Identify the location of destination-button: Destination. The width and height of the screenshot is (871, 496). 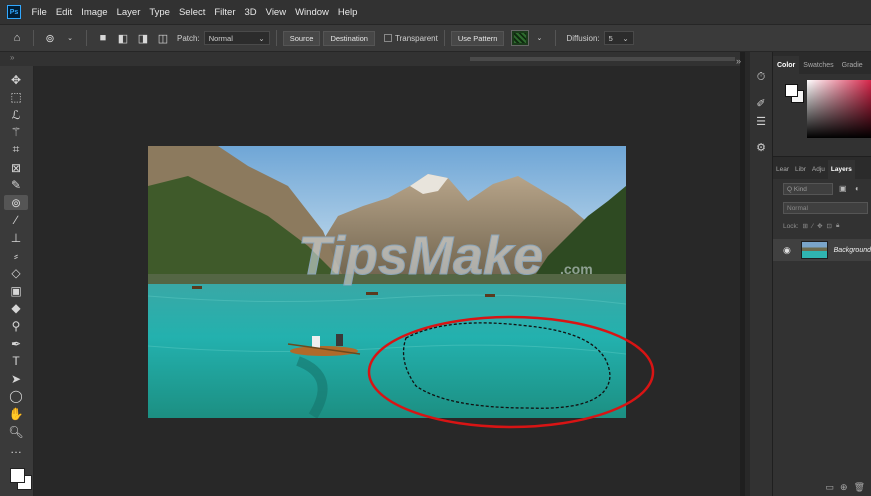
(349, 38).